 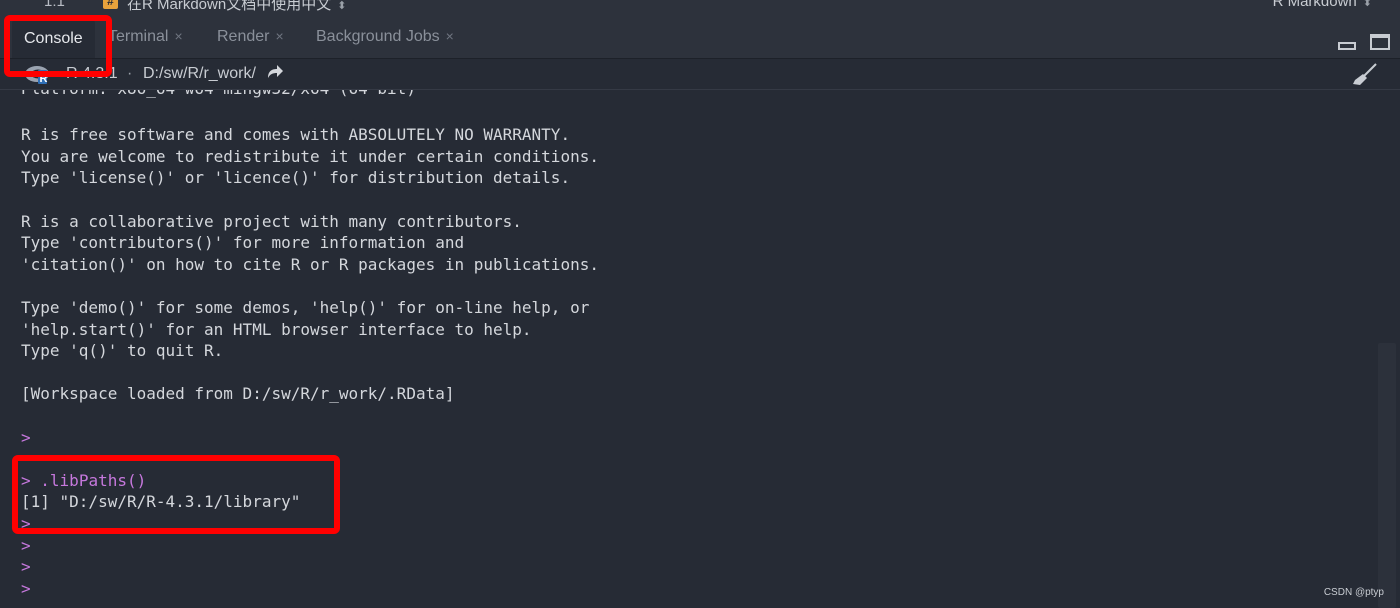 I want to click on minimize-pane-icon, so click(x=1347, y=46).